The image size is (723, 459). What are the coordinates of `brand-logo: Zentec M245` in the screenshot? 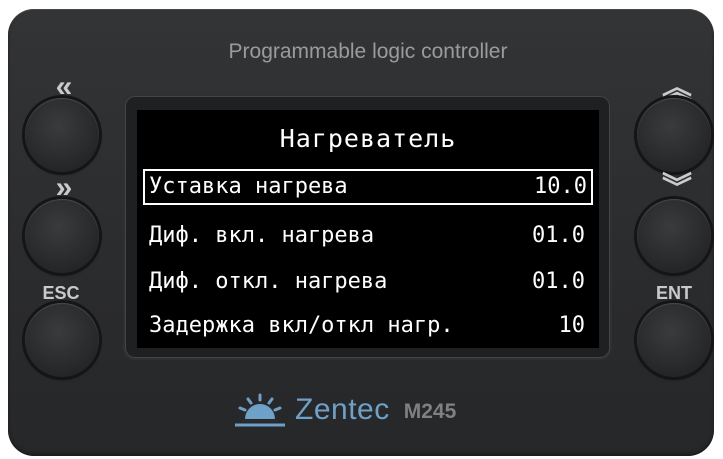 It's located at (343, 410).